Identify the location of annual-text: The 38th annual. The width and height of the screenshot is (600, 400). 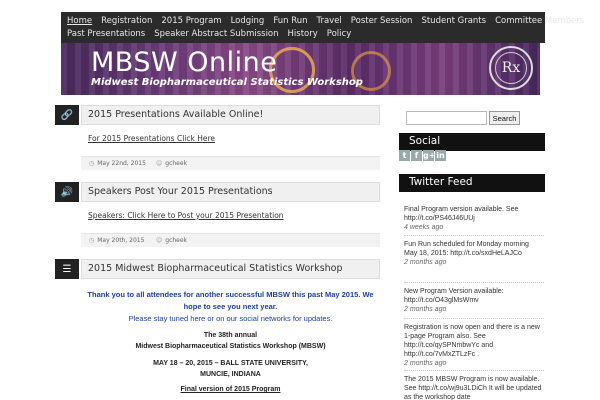
(230, 335).